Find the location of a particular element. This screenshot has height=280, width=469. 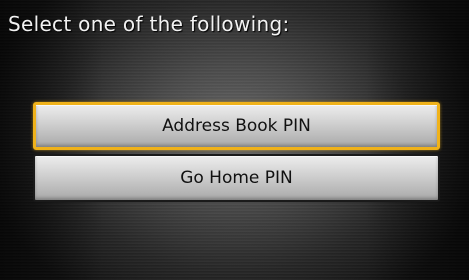

address-book-pin-button: Address Book PIN is located at coordinates (236, 126).